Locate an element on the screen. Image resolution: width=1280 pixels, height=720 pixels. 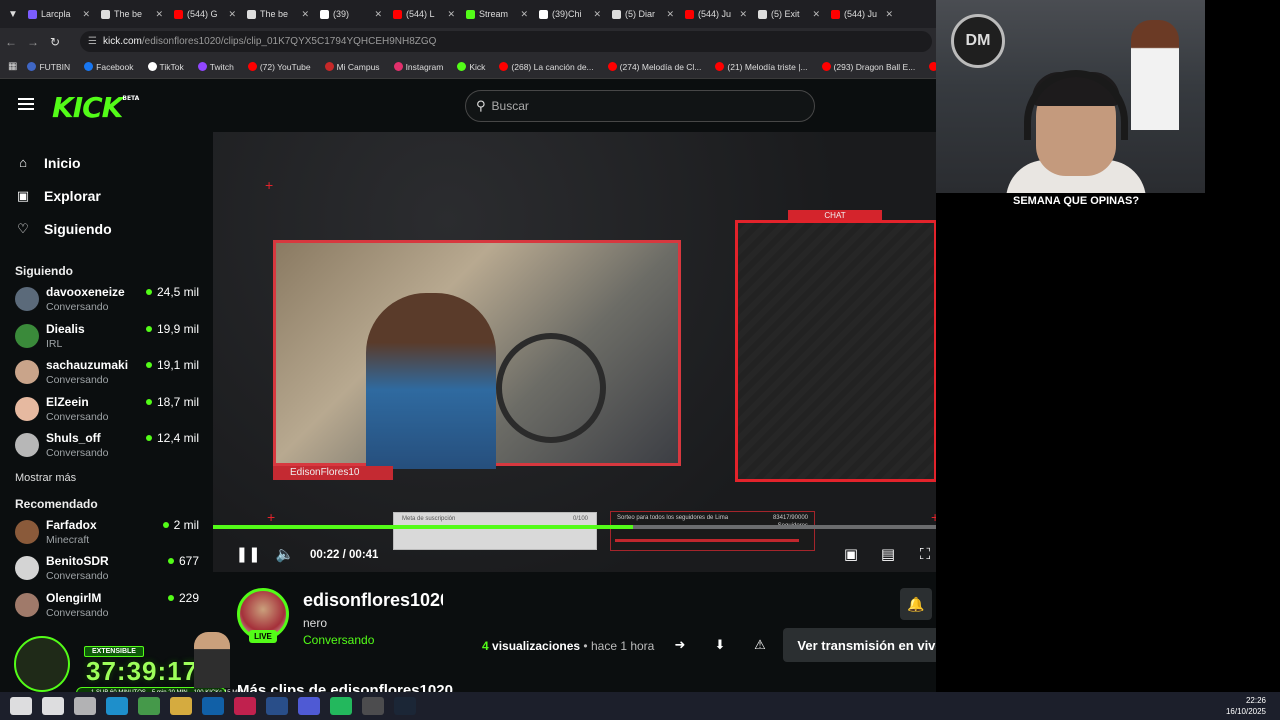
reload-icon: ↻ is located at coordinates (55, 42).